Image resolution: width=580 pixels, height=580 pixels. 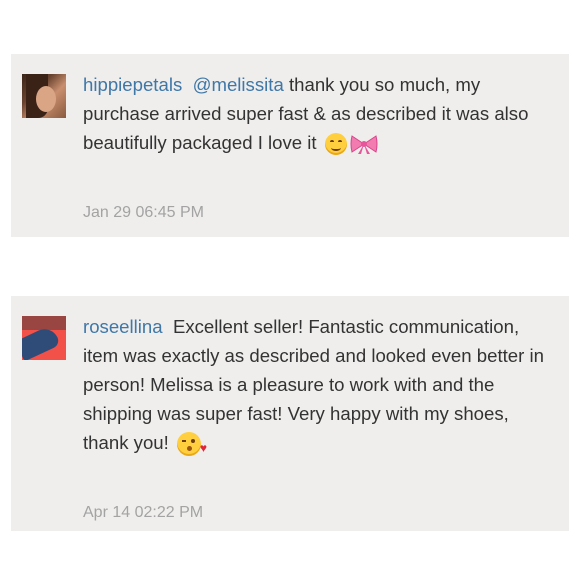 I want to click on avatar-face, so click(x=46, y=99).